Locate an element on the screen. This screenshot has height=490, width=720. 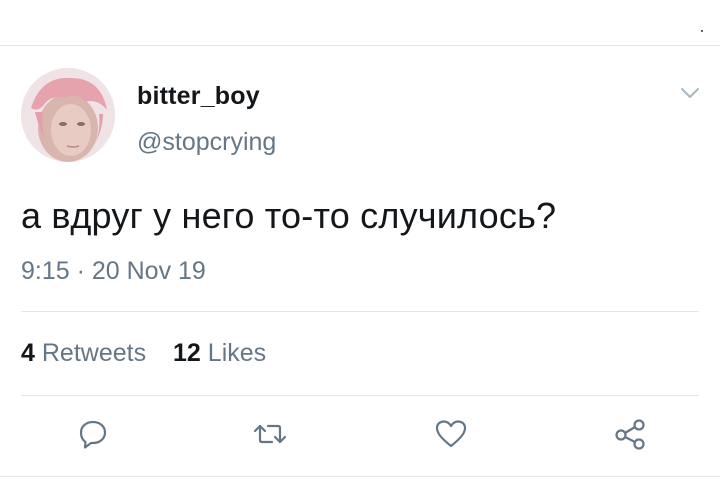
retweet-icon is located at coordinates (270, 434).